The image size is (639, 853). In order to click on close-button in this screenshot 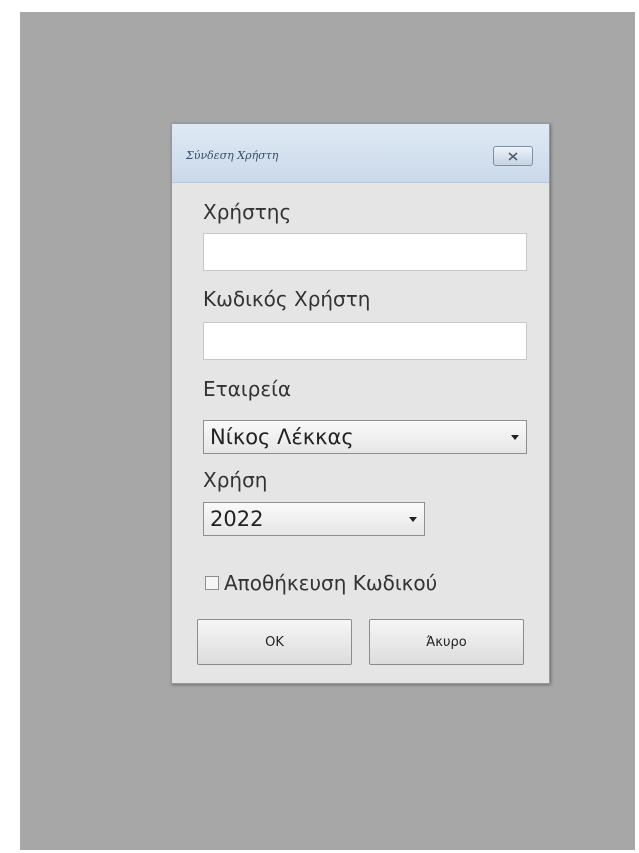, I will do `click(513, 156)`.